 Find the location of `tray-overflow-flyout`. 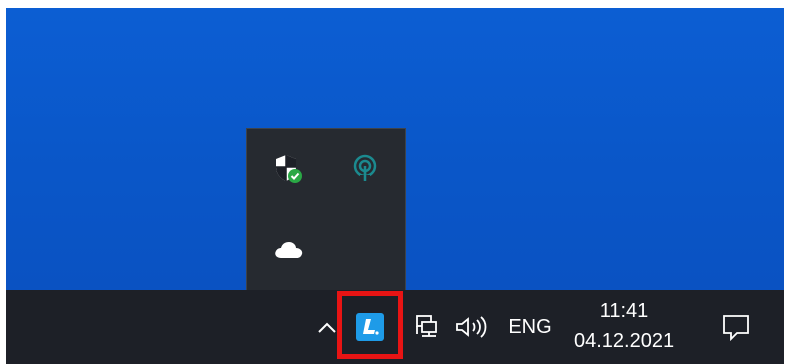

tray-overflow-flyout is located at coordinates (326, 209).